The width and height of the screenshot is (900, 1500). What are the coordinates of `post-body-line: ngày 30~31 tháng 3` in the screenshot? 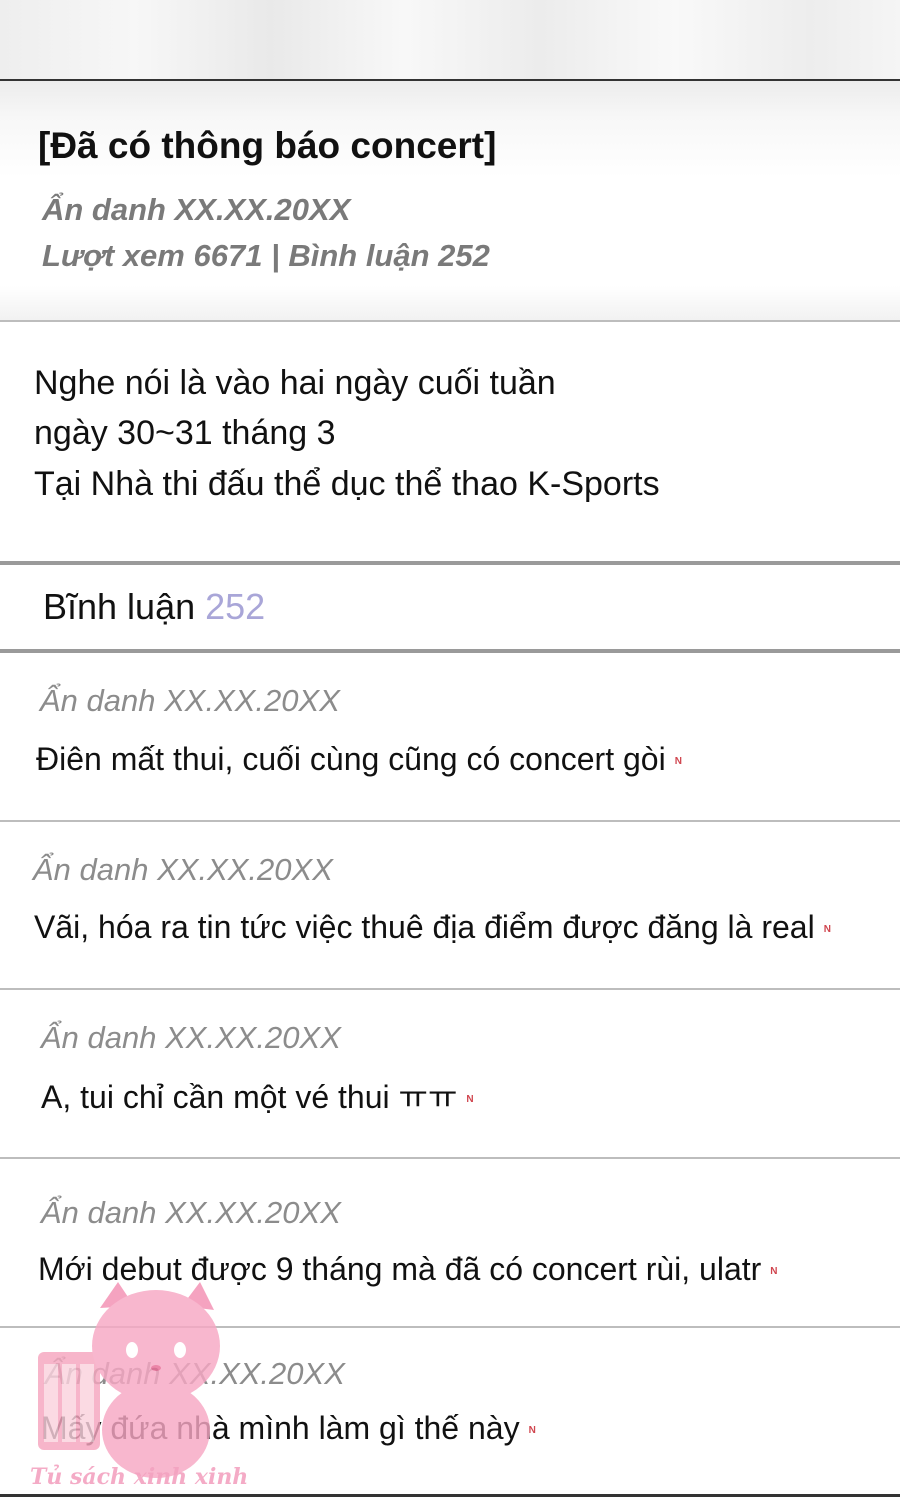 It's located at (185, 433).